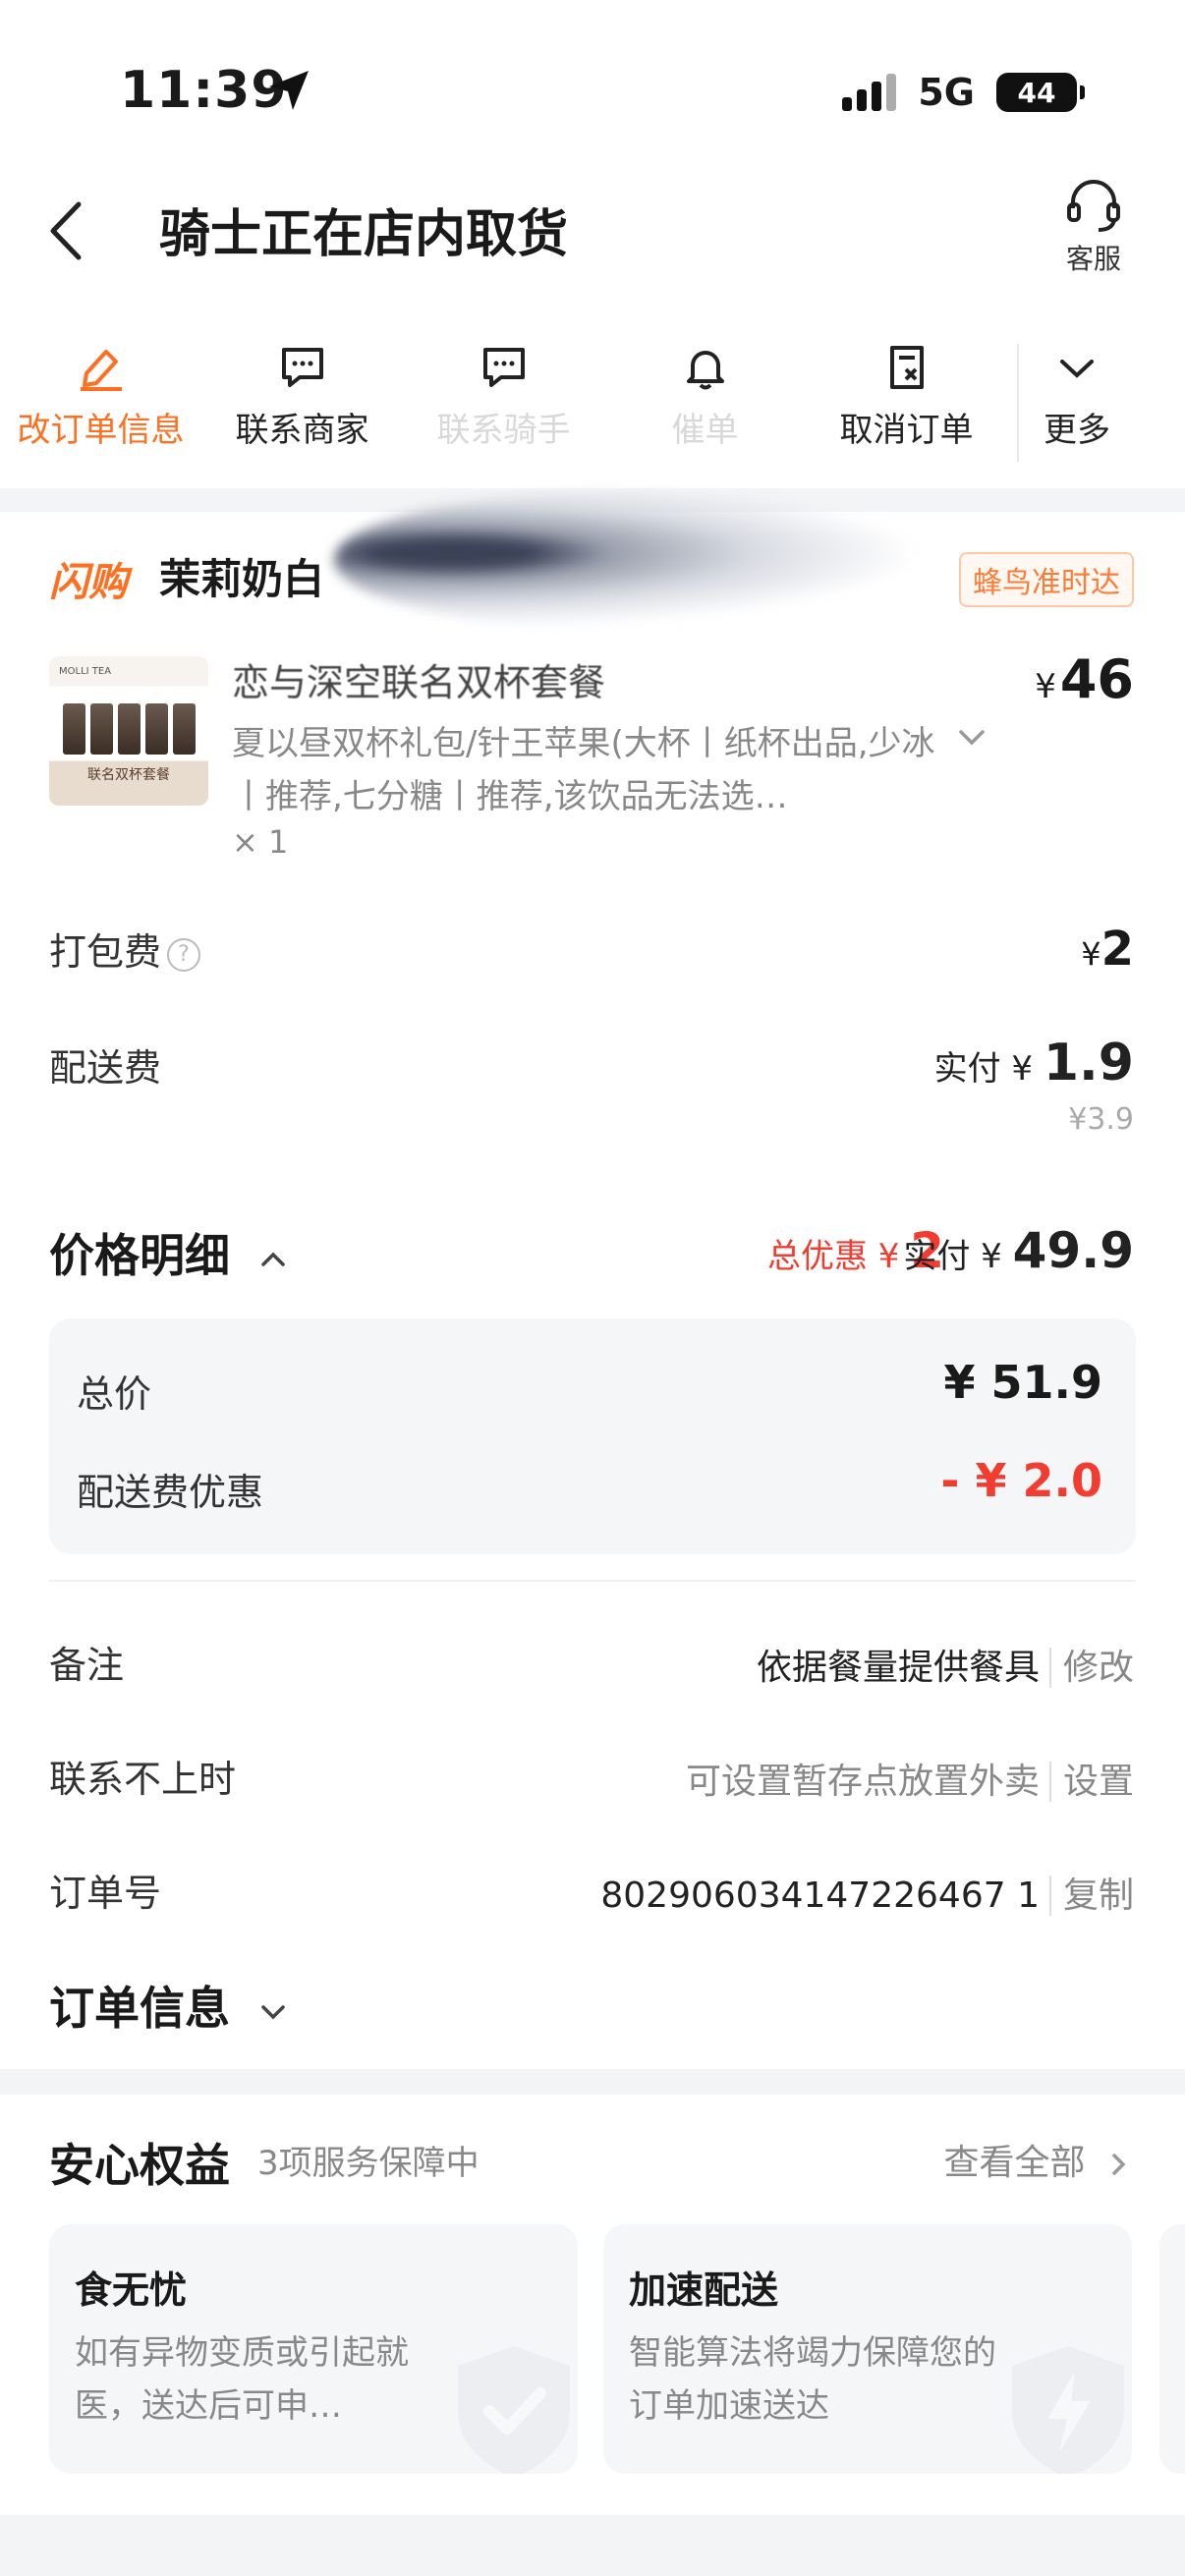 Image resolution: width=1185 pixels, height=2576 pixels. I want to click on cancel-order-label: 取消订单, so click(907, 430).